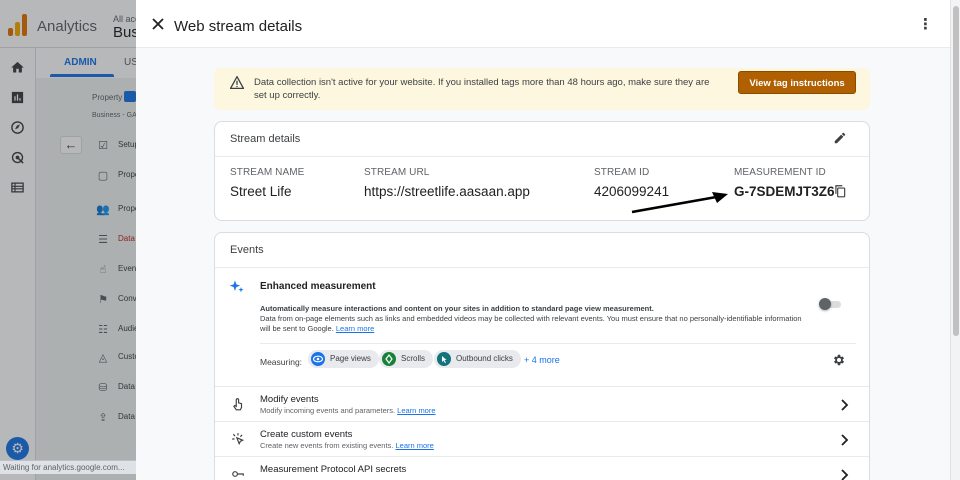  What do you see at coordinates (447, 183) in the screenshot?
I see `stream-url-field: STREAM URL https://streetlife.aasaan.app` at bounding box center [447, 183].